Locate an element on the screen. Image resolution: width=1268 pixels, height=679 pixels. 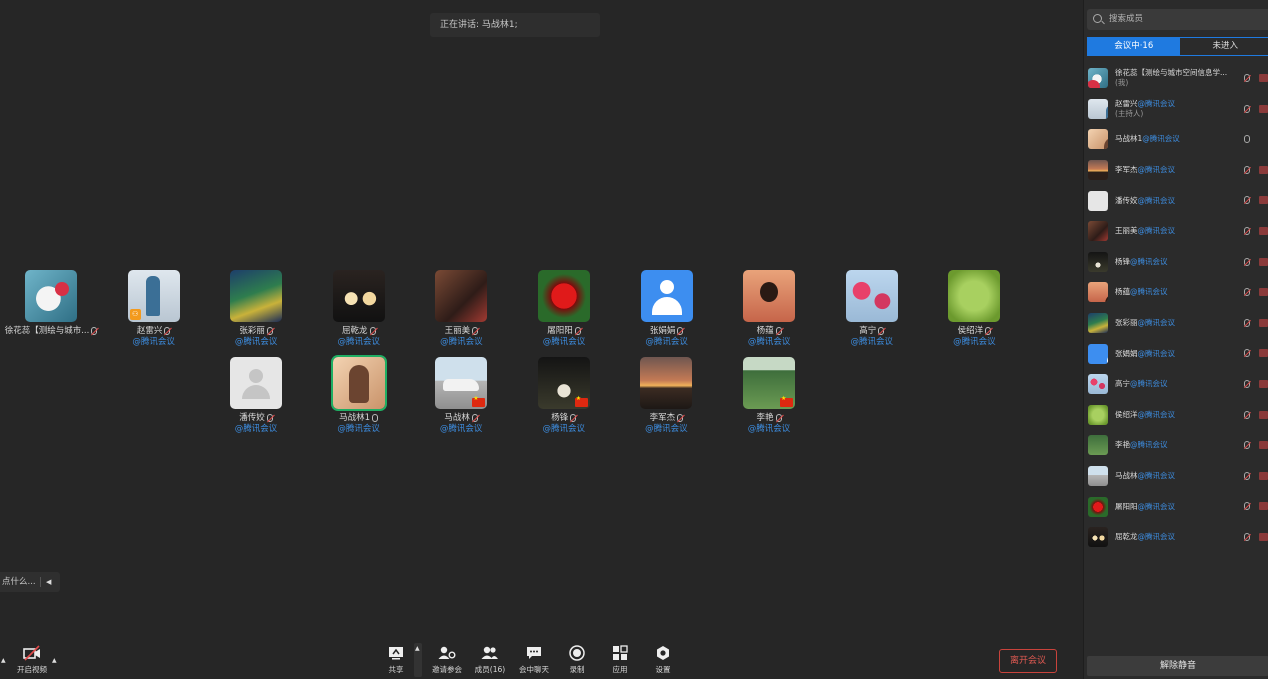
participant-tile: 马战林1 @腾讯会议 is located at coordinates (359, 396).